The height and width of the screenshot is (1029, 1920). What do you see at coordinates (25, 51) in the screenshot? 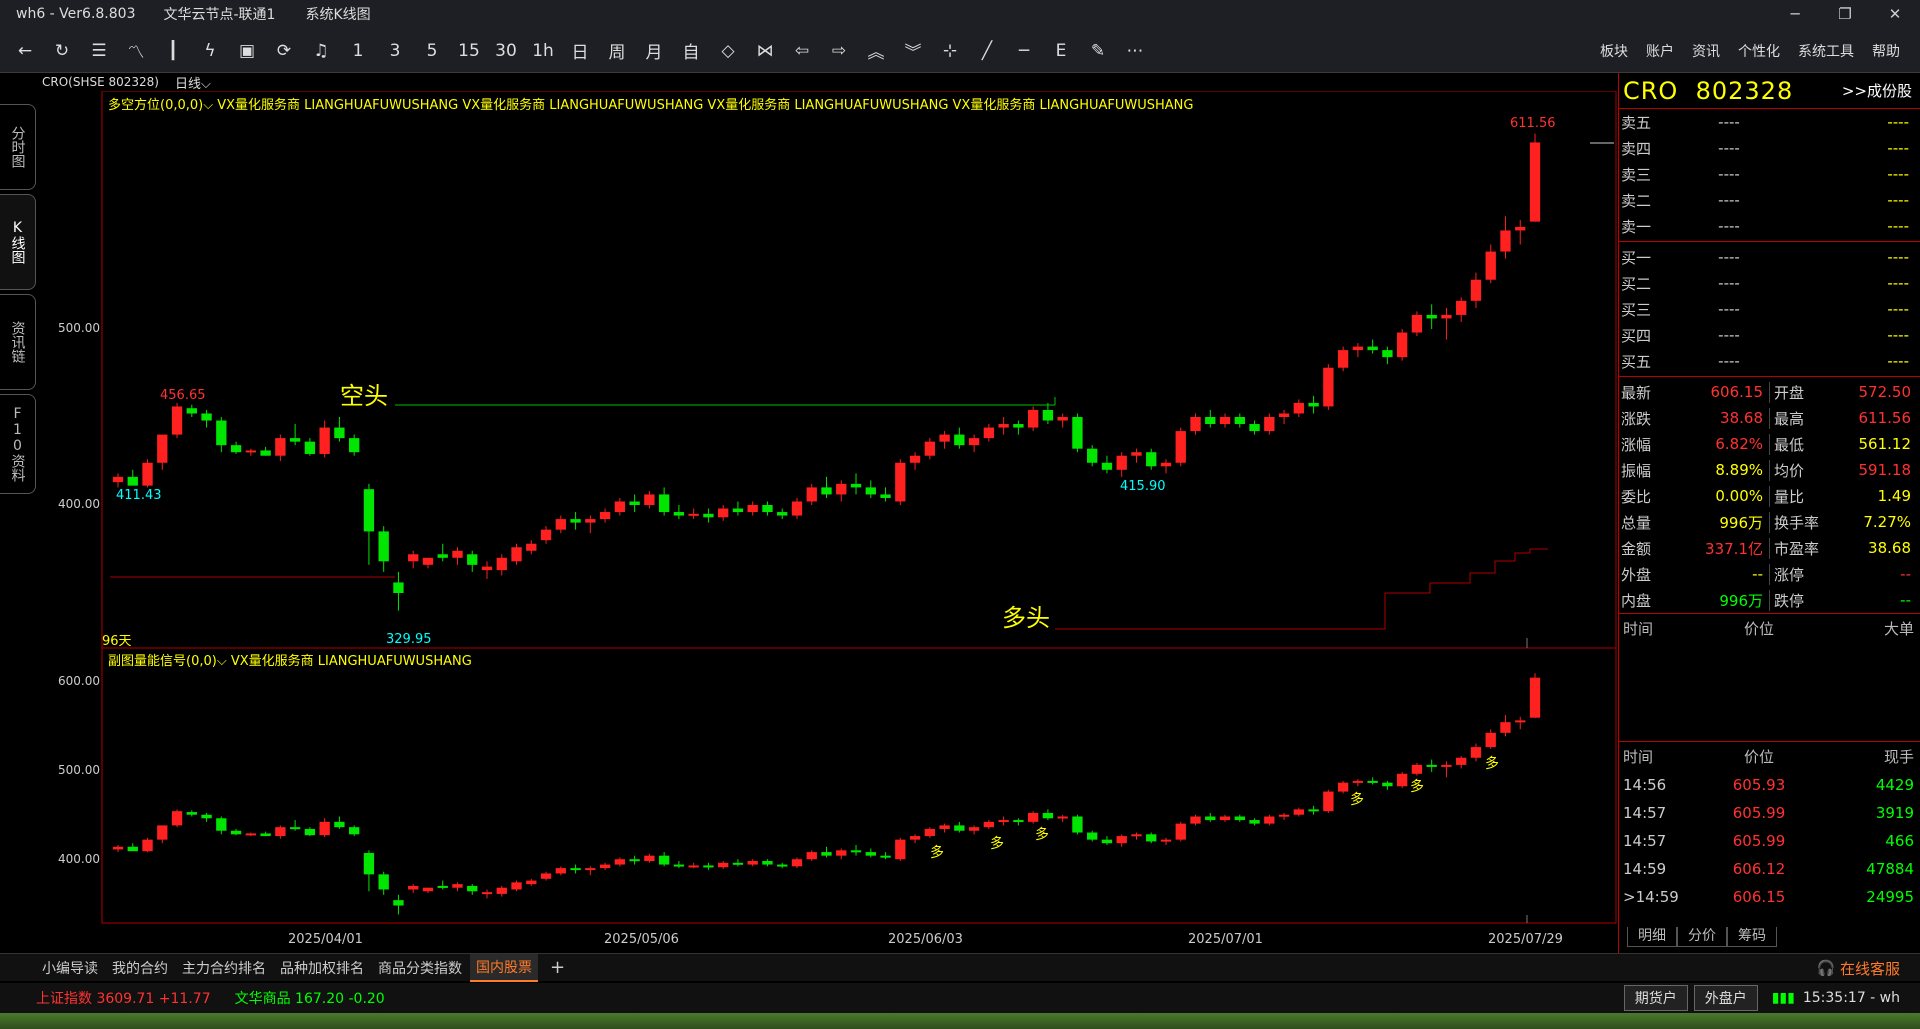
I see `back-icon: ←` at bounding box center [25, 51].